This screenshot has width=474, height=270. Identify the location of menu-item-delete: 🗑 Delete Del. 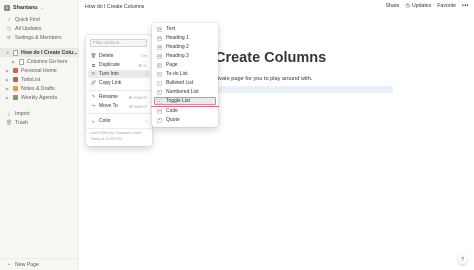
(119, 56).